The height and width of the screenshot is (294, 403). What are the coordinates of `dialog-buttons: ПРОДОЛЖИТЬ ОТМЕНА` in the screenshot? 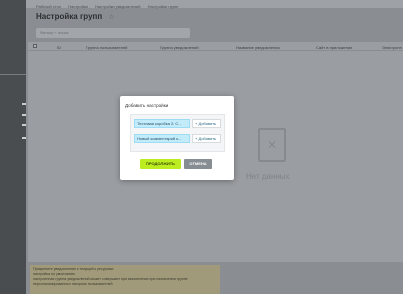 It's located at (176, 164).